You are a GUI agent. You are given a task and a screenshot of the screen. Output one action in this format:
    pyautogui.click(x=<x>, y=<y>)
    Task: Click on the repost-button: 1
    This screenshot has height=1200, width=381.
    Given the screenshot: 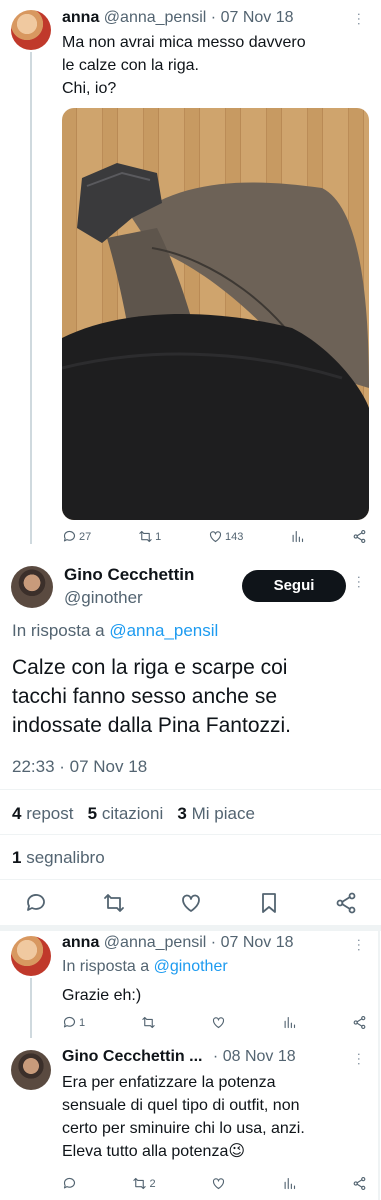 What is the action you would take?
    pyautogui.click(x=149, y=536)
    